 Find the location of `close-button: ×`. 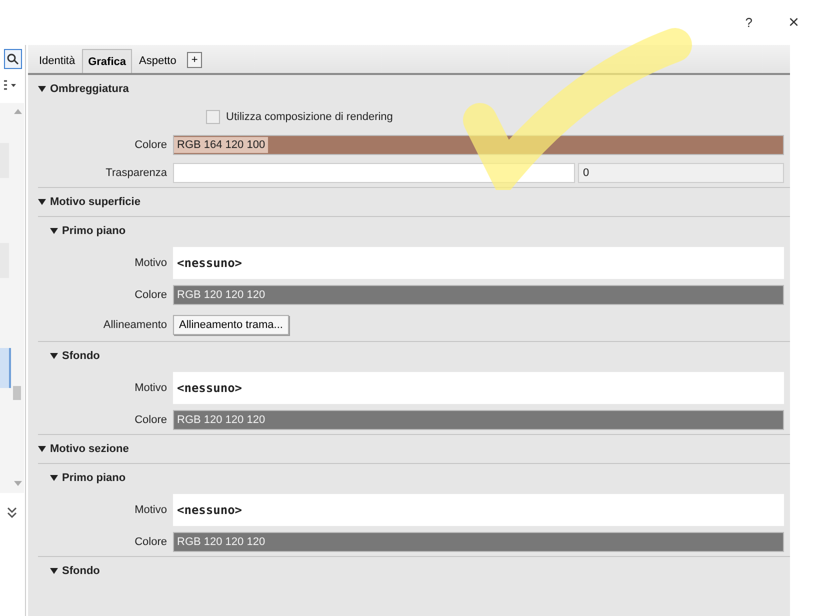

close-button: × is located at coordinates (793, 22).